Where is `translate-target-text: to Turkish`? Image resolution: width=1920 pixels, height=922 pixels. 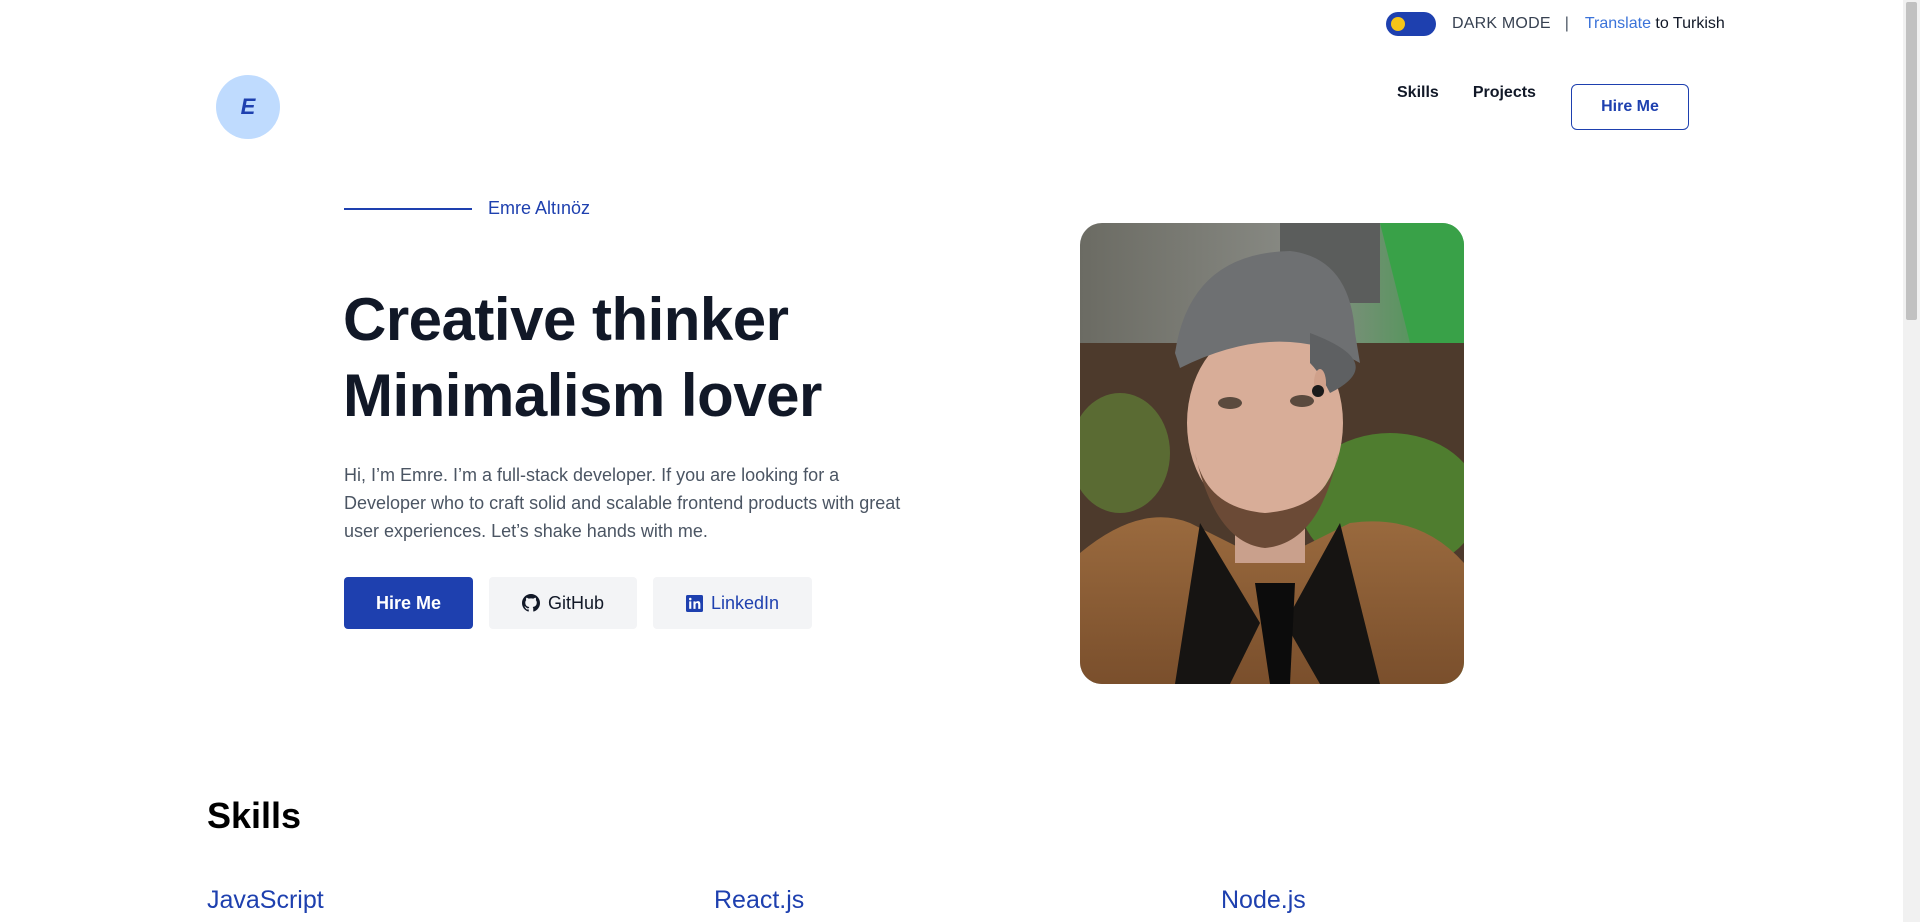 translate-target-text: to Turkish is located at coordinates (1687, 23).